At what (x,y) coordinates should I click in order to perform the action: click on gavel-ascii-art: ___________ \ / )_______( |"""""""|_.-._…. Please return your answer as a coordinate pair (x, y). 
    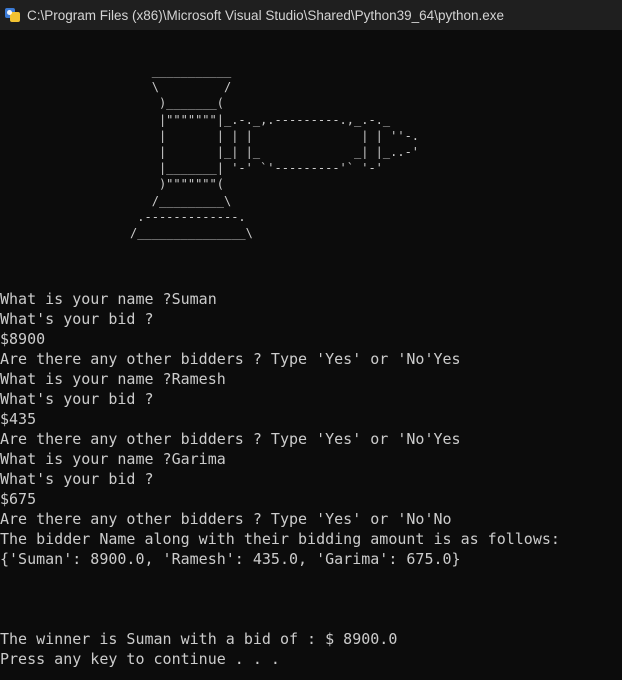
    Looking at the image, I should click on (275, 152).